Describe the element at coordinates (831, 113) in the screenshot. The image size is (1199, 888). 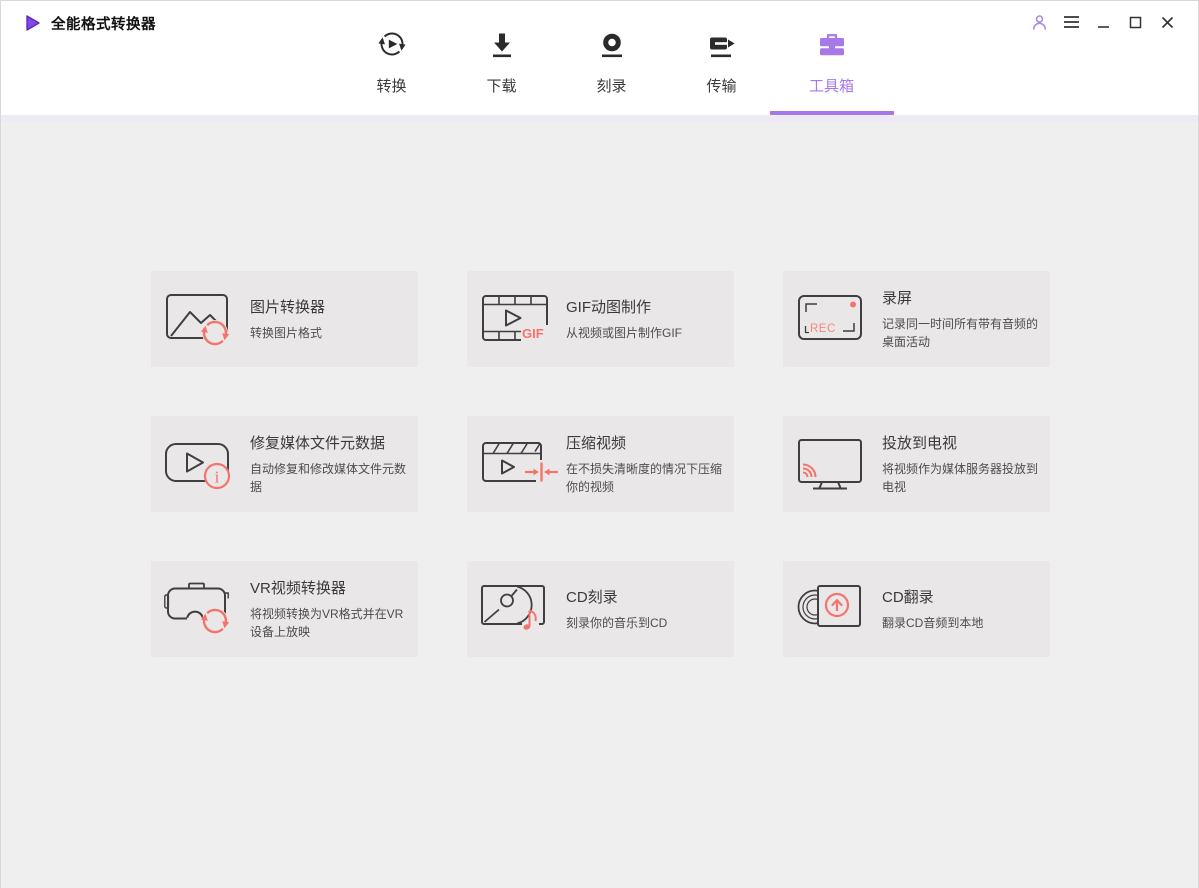
I see `active-tab-underline` at that location.